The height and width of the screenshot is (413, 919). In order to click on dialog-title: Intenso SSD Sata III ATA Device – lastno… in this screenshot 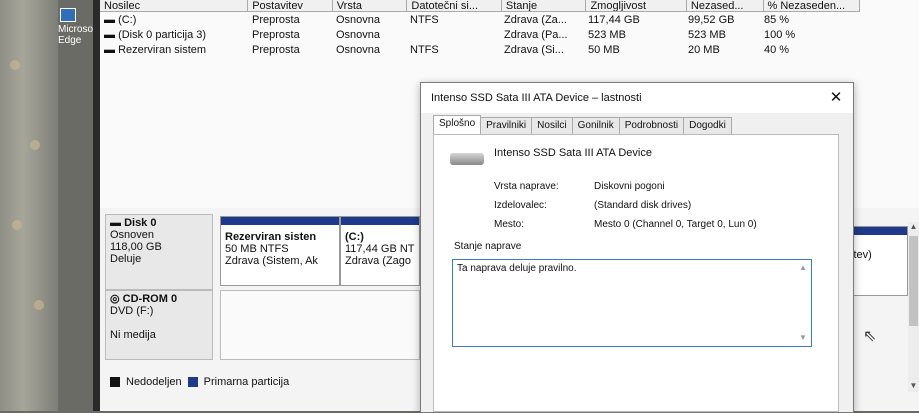, I will do `click(536, 98)`.